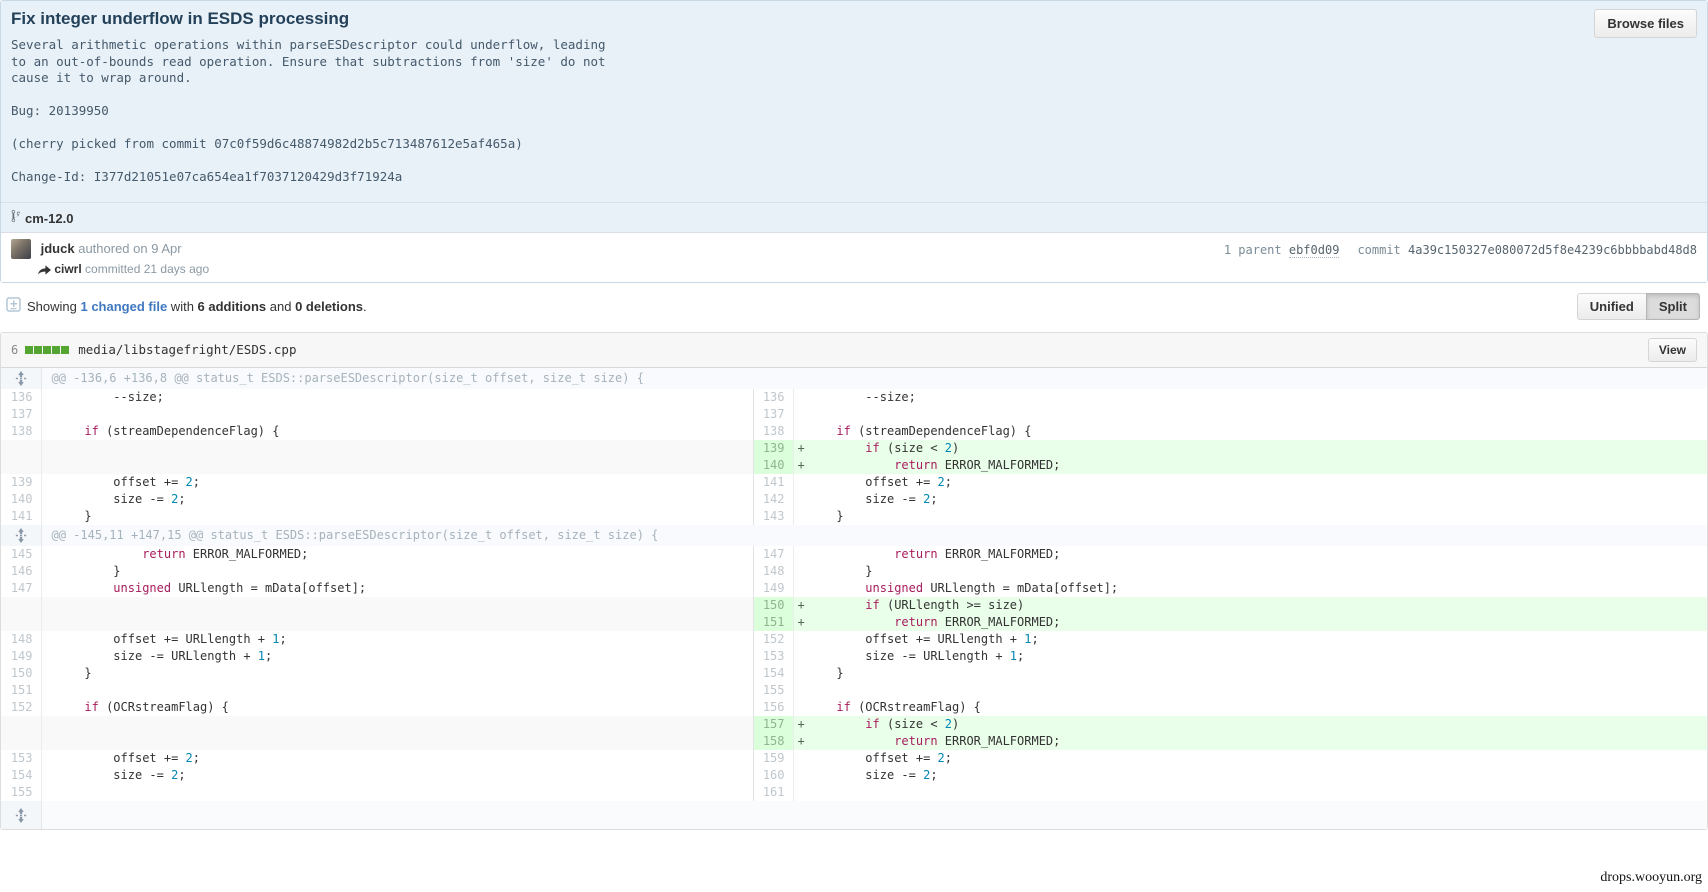 The height and width of the screenshot is (892, 1708). Describe the element at coordinates (773, 724) in the screenshot. I see `line-number: 157` at that location.